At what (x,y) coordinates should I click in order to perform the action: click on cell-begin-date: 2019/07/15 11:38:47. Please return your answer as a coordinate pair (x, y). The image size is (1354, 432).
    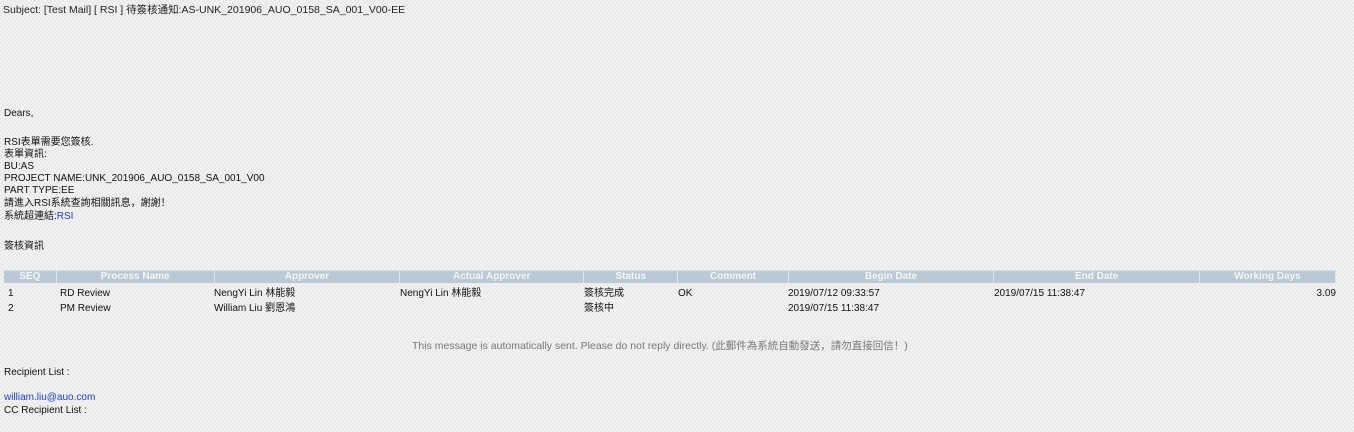
    Looking at the image, I should click on (834, 308).